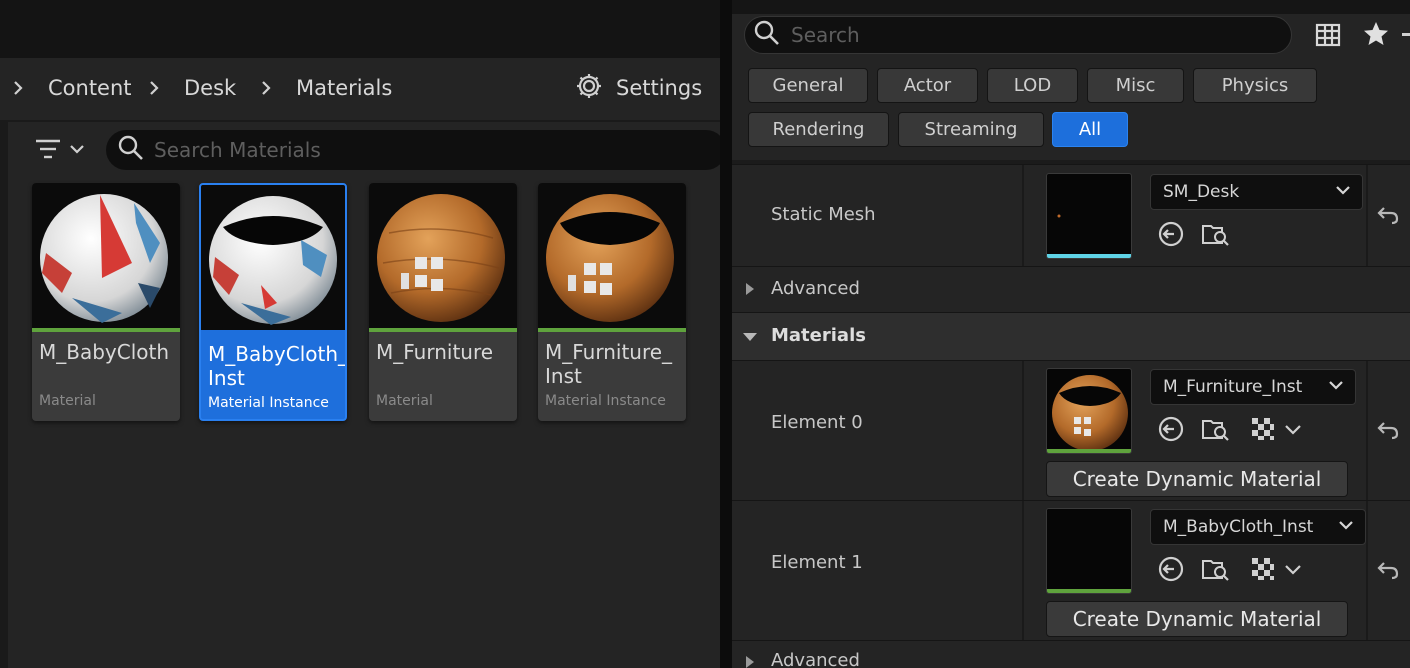  What do you see at coordinates (817, 422) in the screenshot?
I see `element-0-label: Element 0` at bounding box center [817, 422].